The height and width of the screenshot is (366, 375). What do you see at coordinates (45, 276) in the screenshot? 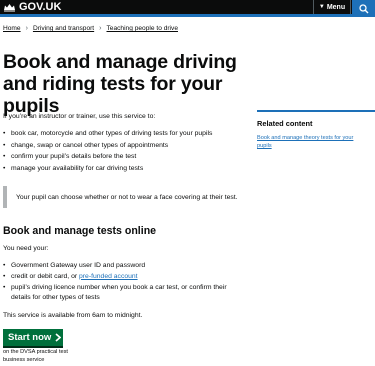
I see `list-item-text: credit or debit card, or` at bounding box center [45, 276].